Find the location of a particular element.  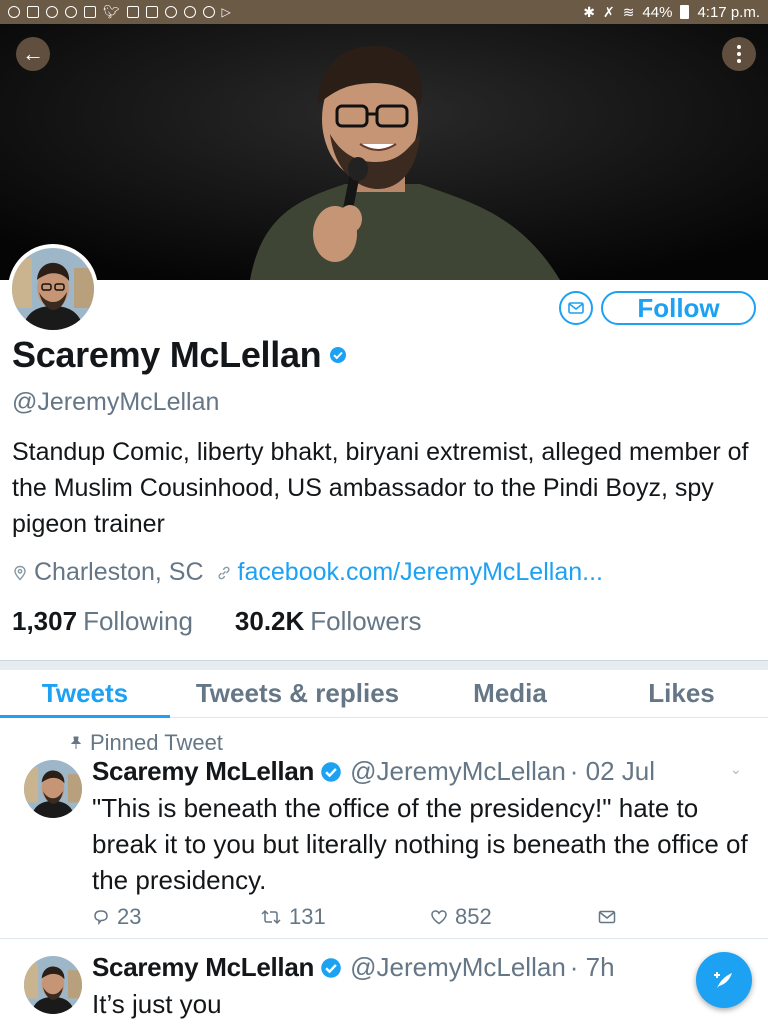

profile-handle: @JeremyMcLellan is located at coordinates (116, 402).